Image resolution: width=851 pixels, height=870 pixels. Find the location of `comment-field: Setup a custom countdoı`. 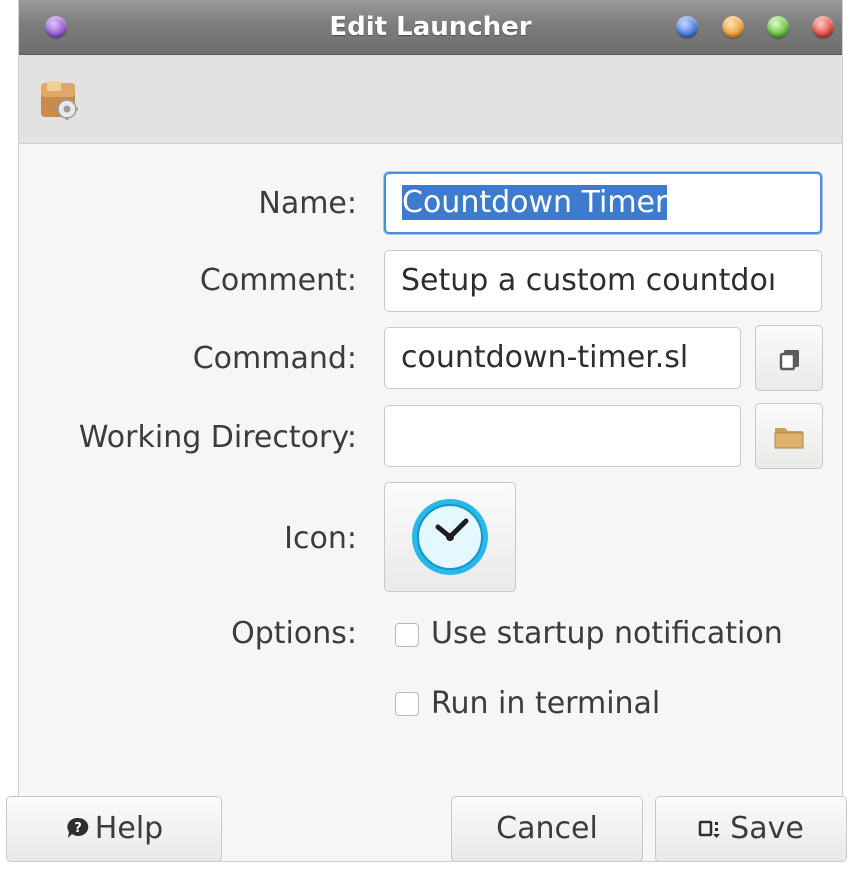

comment-field: Setup a custom countdoı is located at coordinates (603, 281).